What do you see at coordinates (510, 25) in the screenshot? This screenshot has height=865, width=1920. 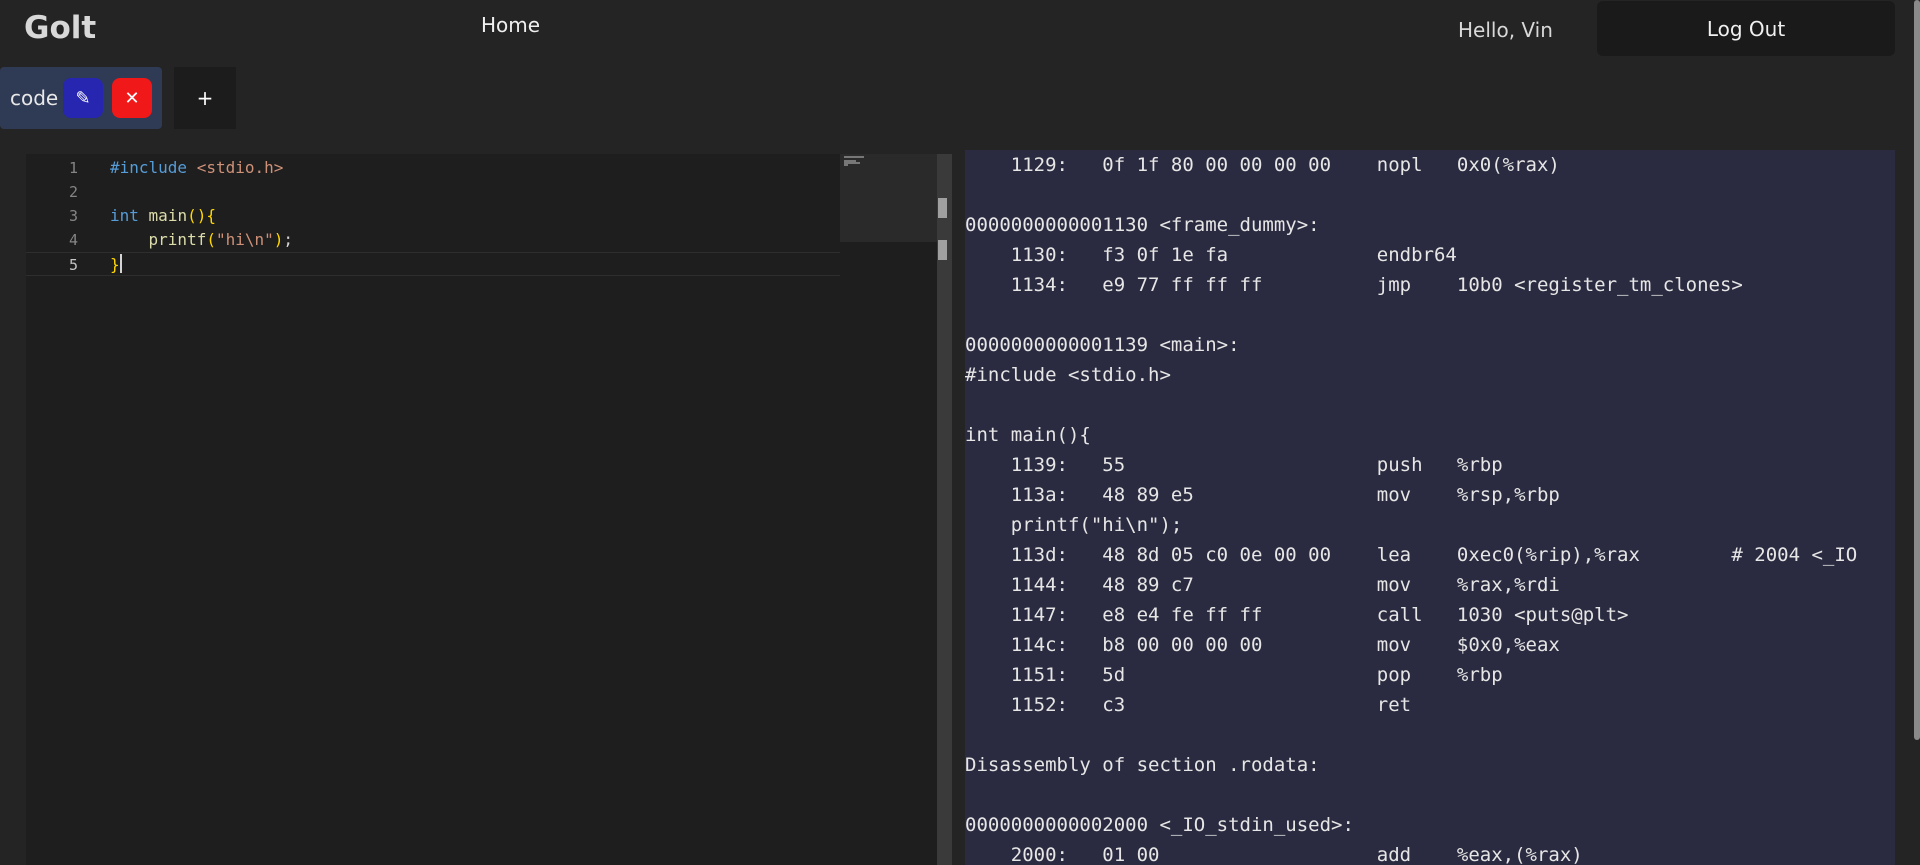 I see `nav-home-link: Home` at bounding box center [510, 25].